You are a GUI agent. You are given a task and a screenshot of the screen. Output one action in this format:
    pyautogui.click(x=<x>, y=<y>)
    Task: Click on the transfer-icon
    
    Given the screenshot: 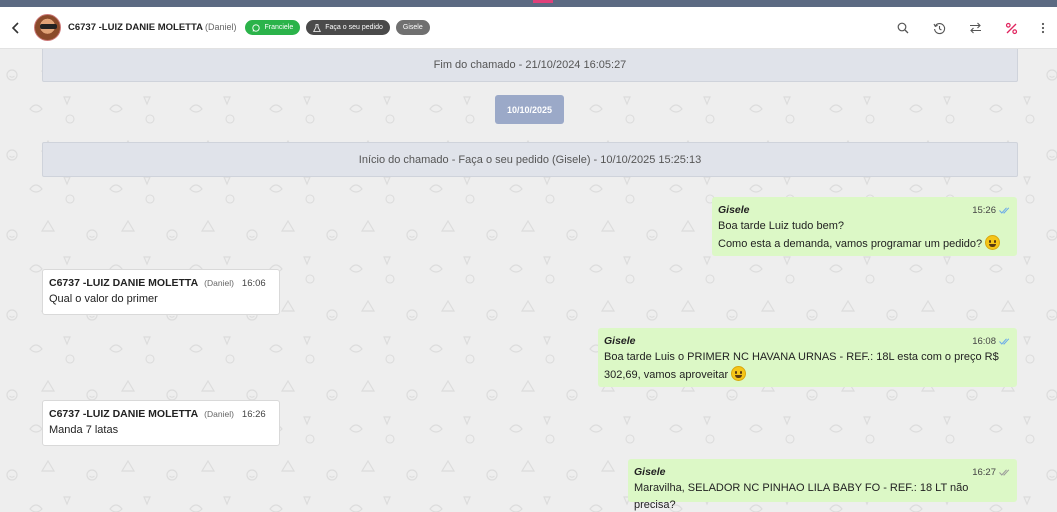 What is the action you would take?
    pyautogui.click(x=975, y=28)
    